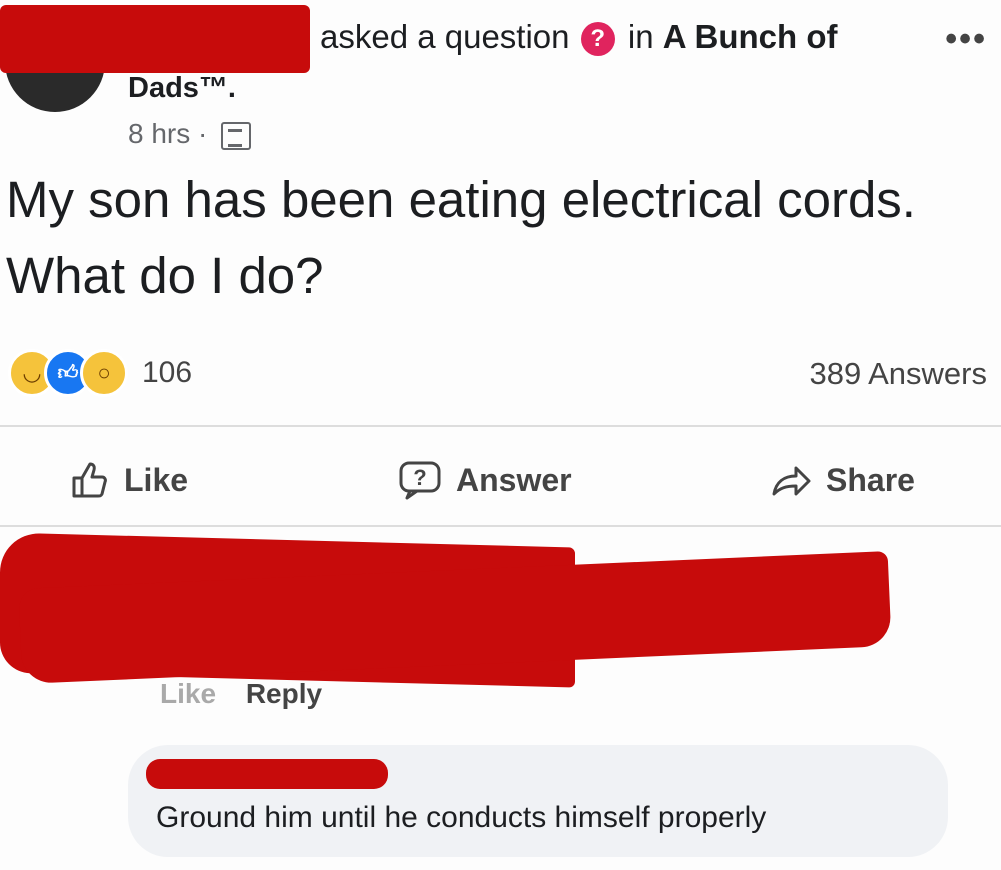  I want to click on group-icon, so click(236, 135).